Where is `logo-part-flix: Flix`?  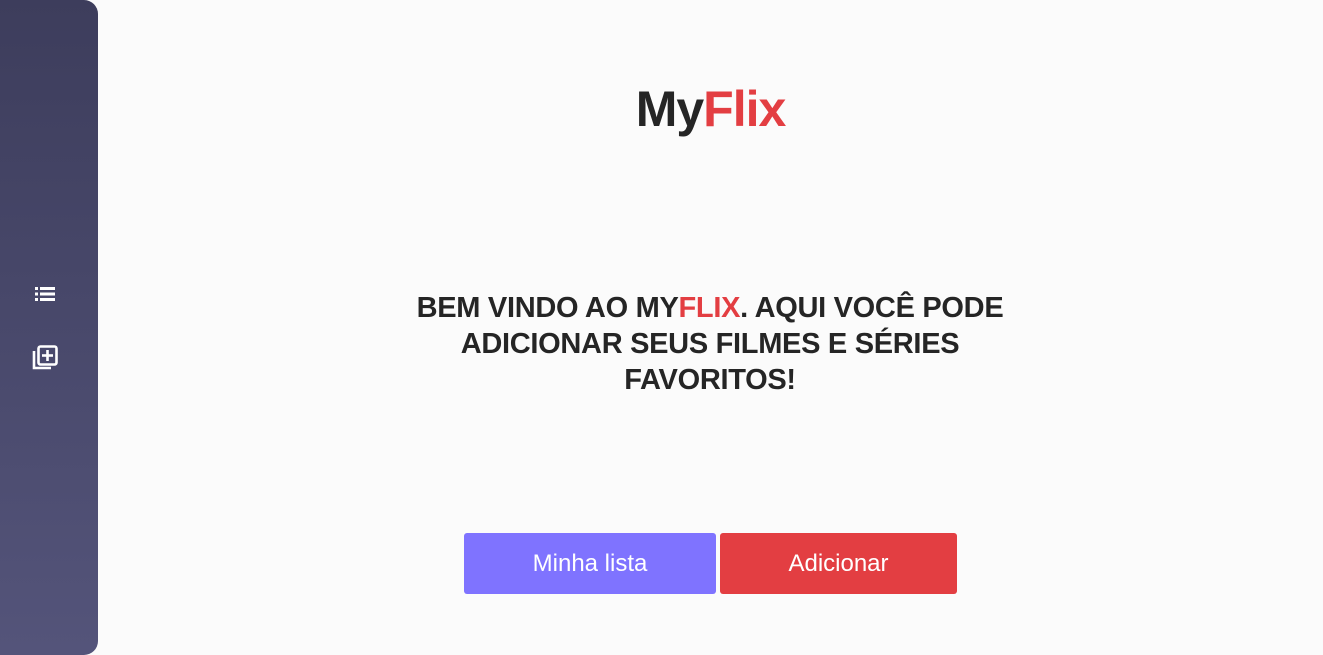
logo-part-flix: Flix is located at coordinates (744, 109).